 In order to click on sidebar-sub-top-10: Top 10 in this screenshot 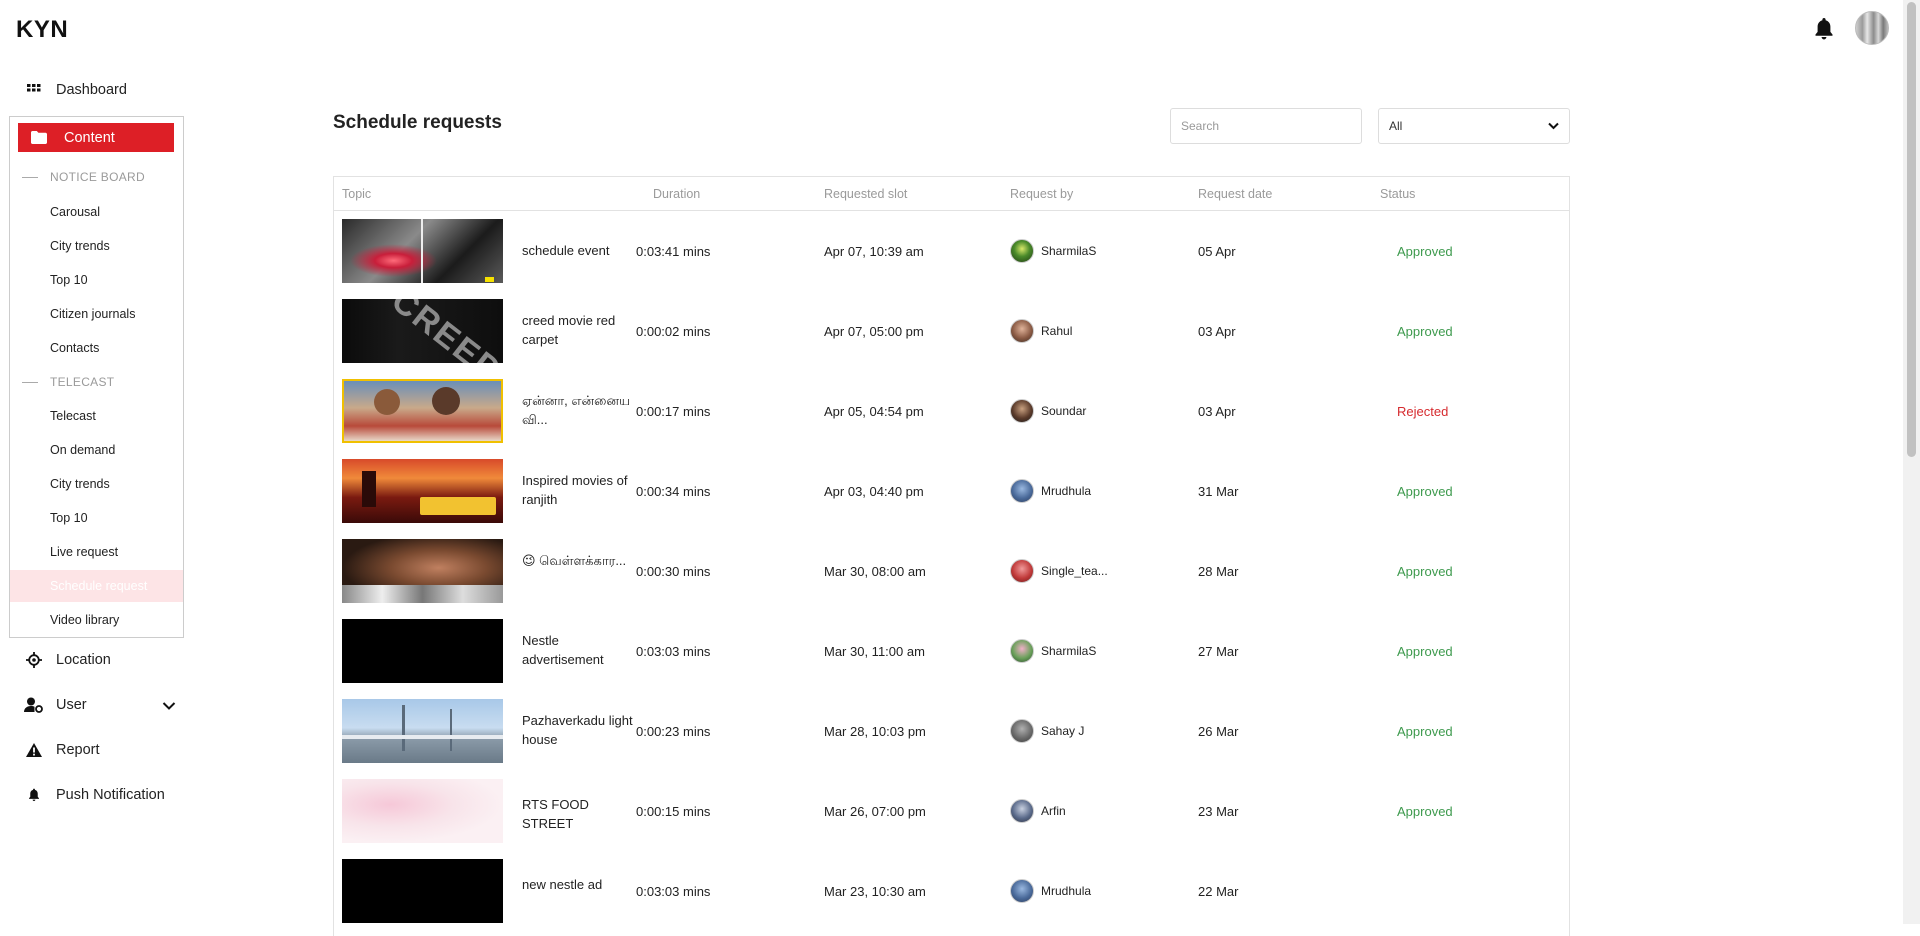, I will do `click(69, 280)`.